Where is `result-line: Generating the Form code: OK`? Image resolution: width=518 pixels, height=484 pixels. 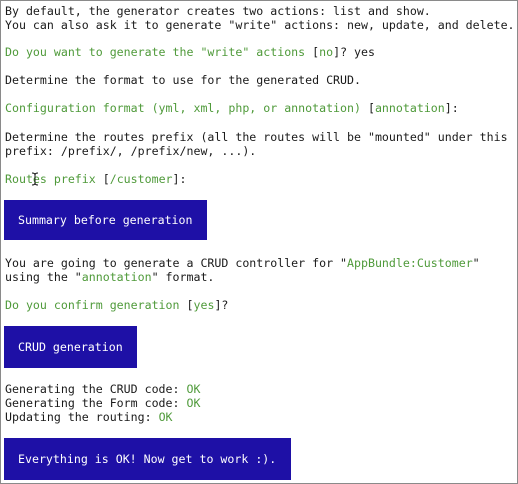
result-line: Generating the Form code: OK is located at coordinates (102, 403).